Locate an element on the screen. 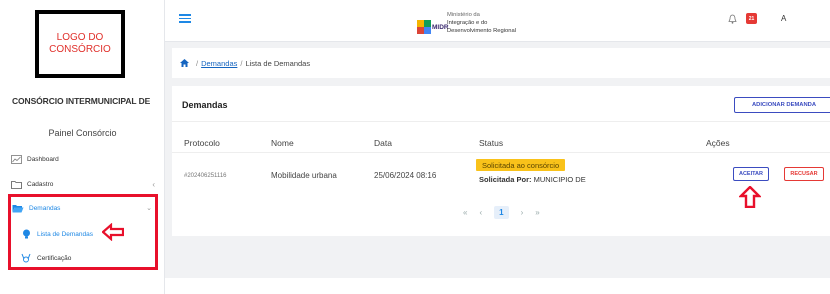  logo-text: LOGO DO CONSÓRCIO is located at coordinates (80, 43).